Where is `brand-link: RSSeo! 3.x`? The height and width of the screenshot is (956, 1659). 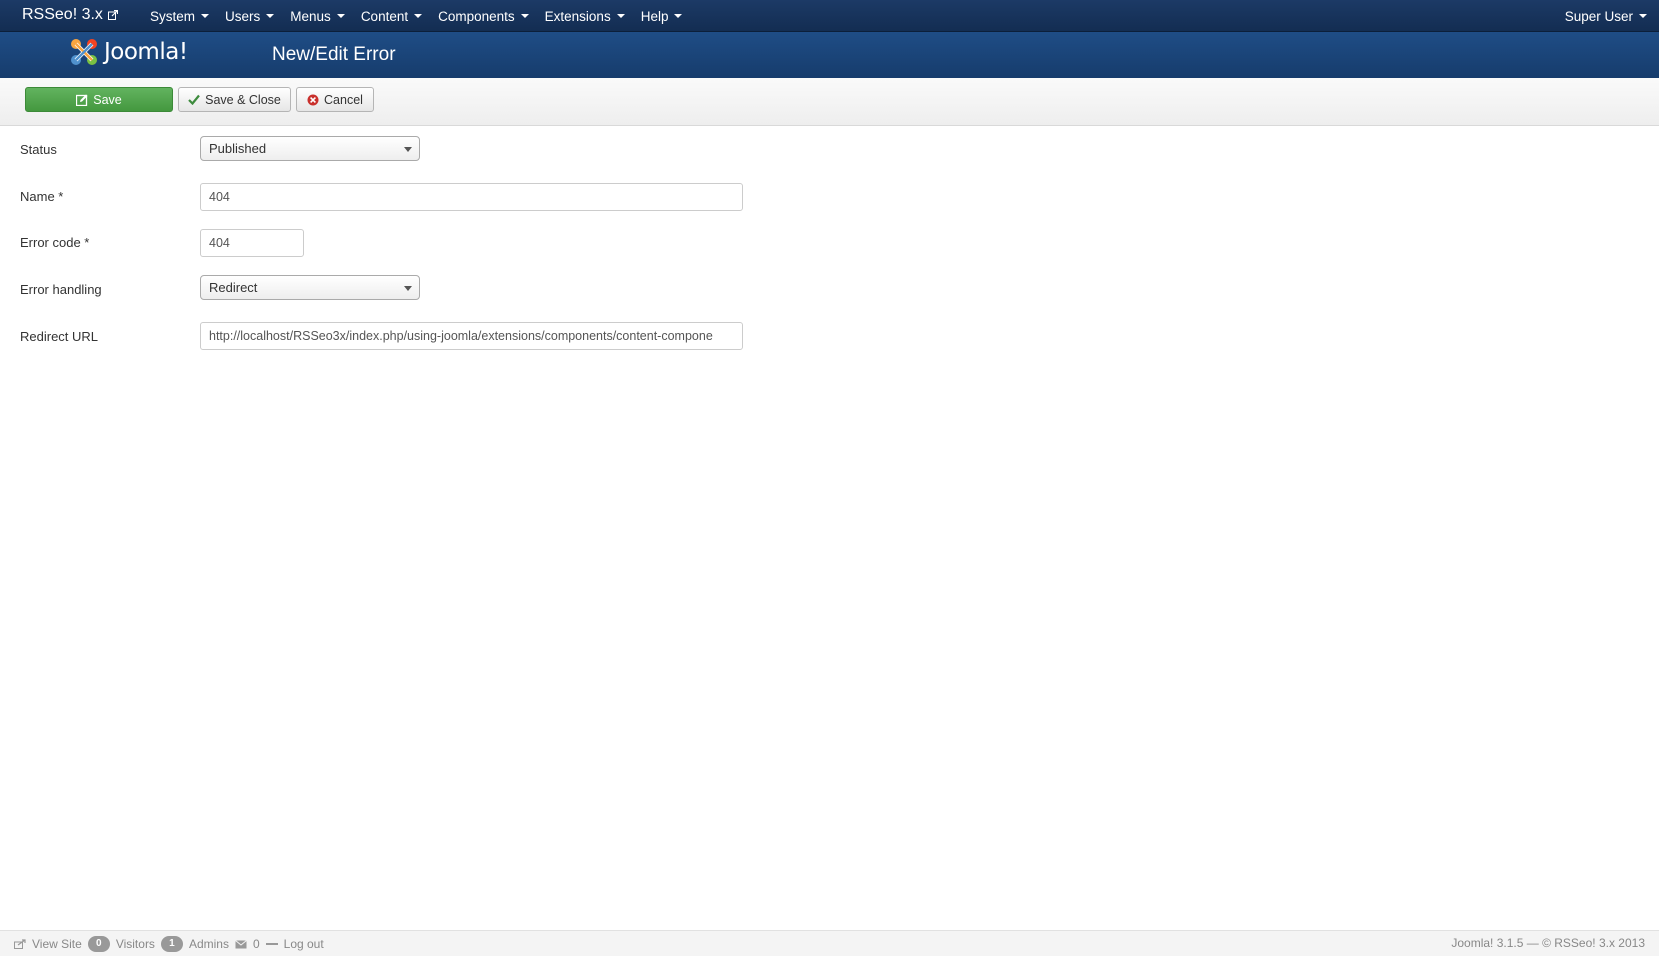
brand-link: RSSeo! 3.x is located at coordinates (70, 15).